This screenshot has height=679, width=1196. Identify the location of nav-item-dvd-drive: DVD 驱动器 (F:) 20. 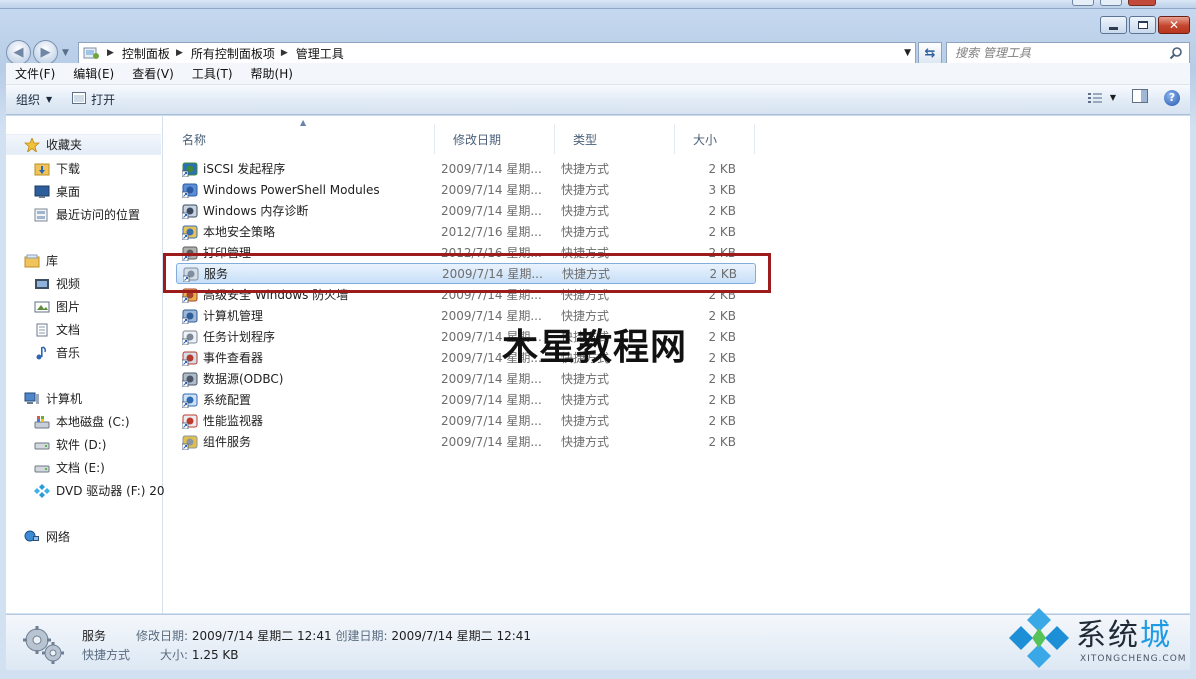
(85, 490).